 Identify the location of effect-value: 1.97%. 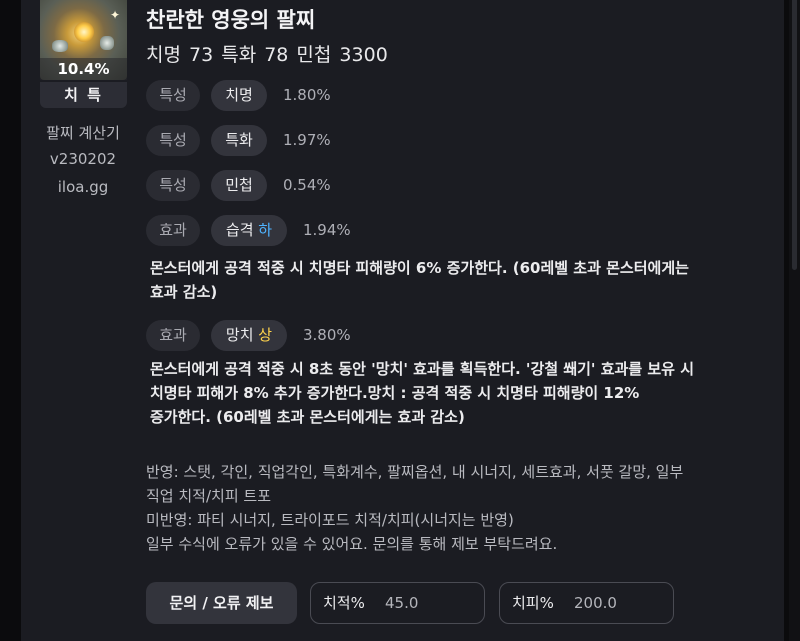
(307, 140).